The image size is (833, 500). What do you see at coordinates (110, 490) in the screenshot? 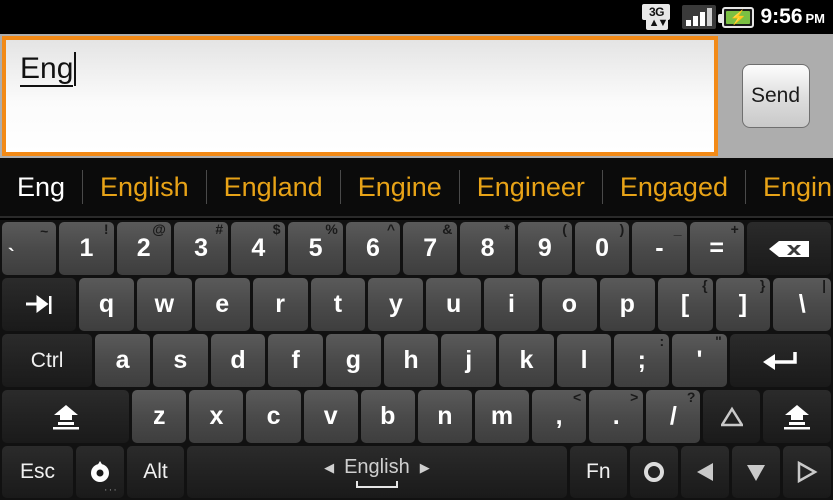
I see `settings-menu-dots-icon: ···` at bounding box center [110, 490].